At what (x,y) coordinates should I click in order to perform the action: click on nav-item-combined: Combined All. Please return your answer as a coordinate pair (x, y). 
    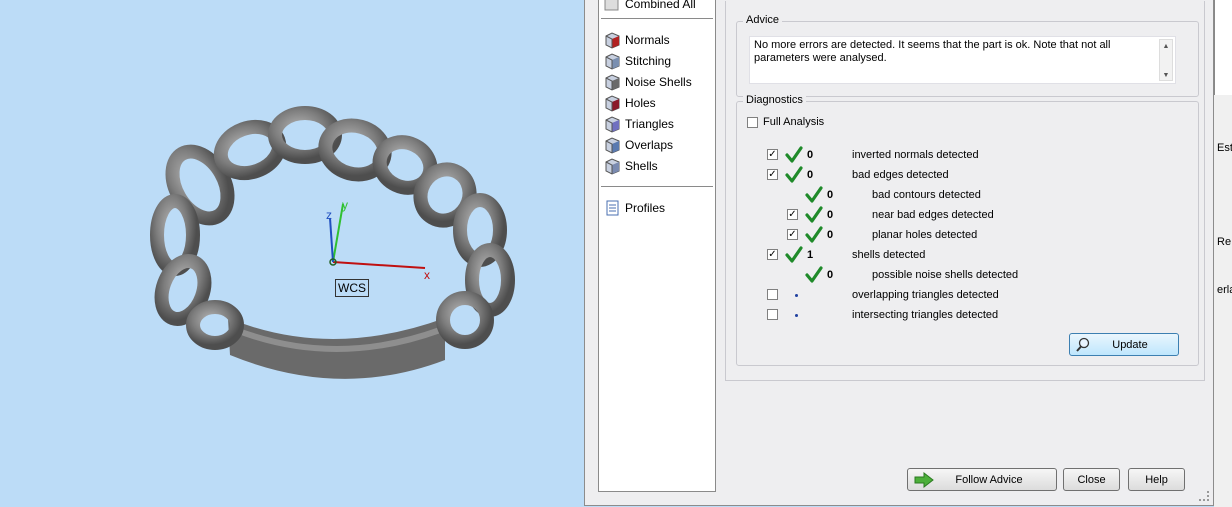
    Looking at the image, I should click on (649, 7).